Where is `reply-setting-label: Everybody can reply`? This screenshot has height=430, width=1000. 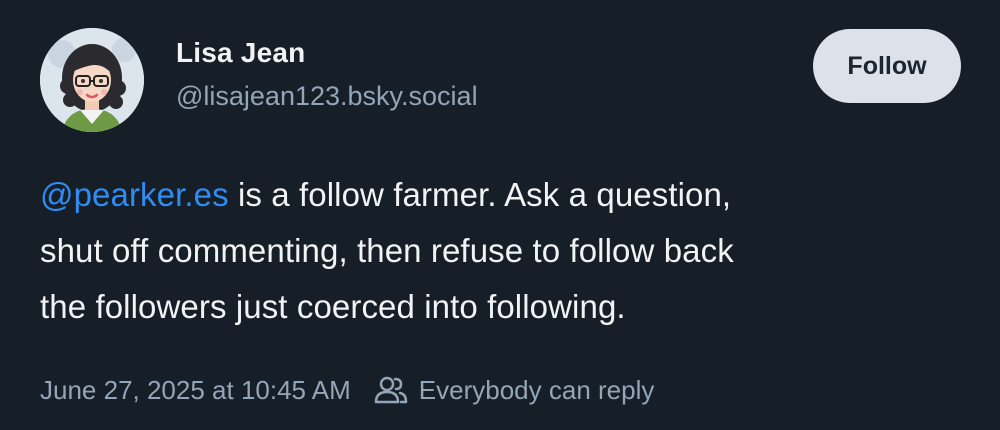
reply-setting-label: Everybody can reply is located at coordinates (536, 390).